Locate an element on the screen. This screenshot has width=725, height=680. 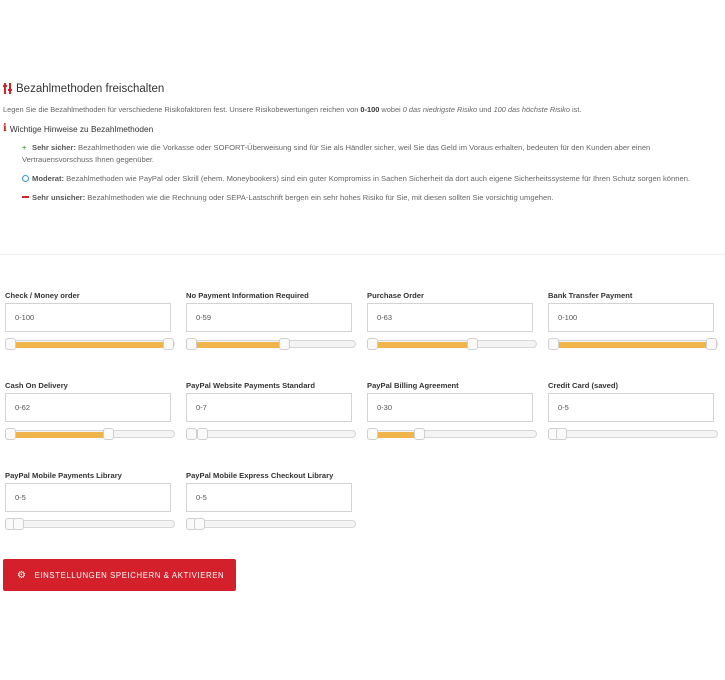
hints-heading-text: Wichtige Hinweise zu Bezahlmethoden is located at coordinates (81, 128).